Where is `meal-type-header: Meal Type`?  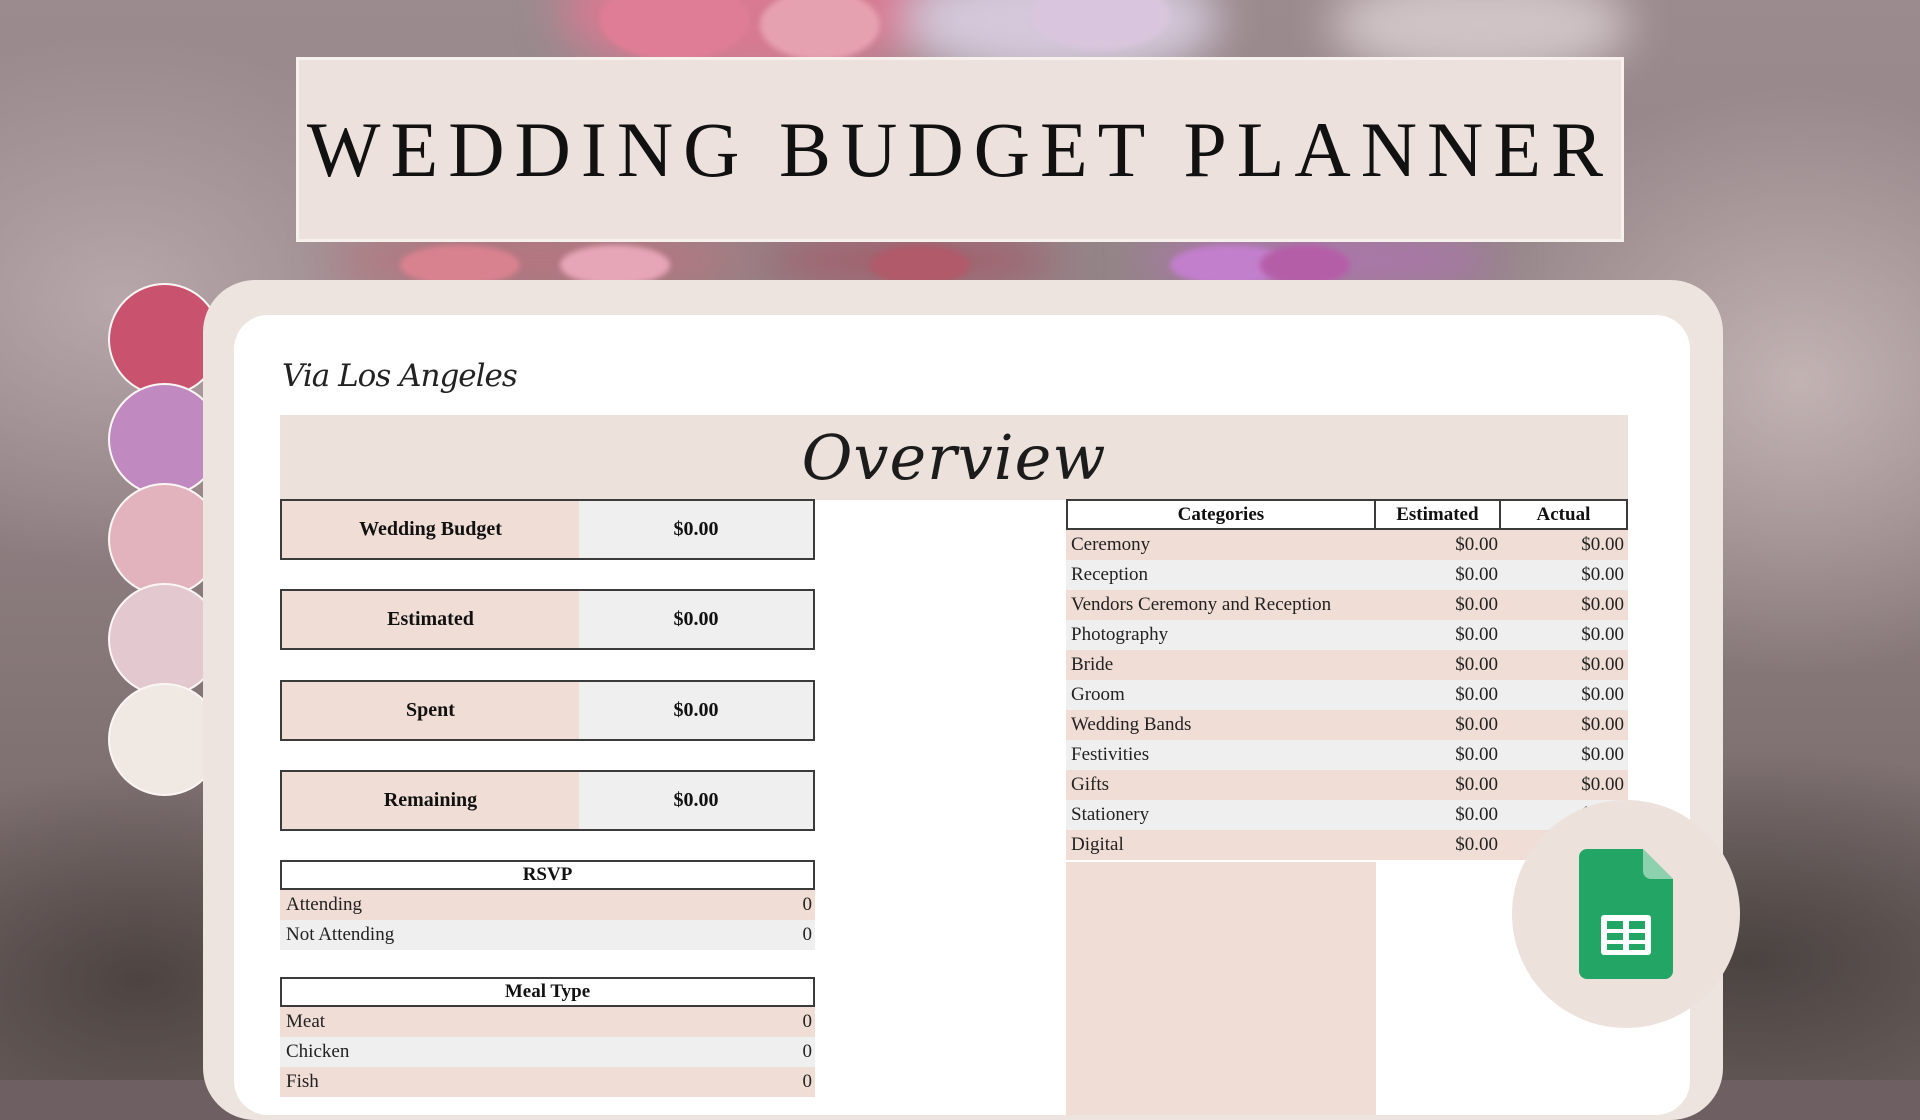
meal-type-header: Meal Type is located at coordinates (547, 992).